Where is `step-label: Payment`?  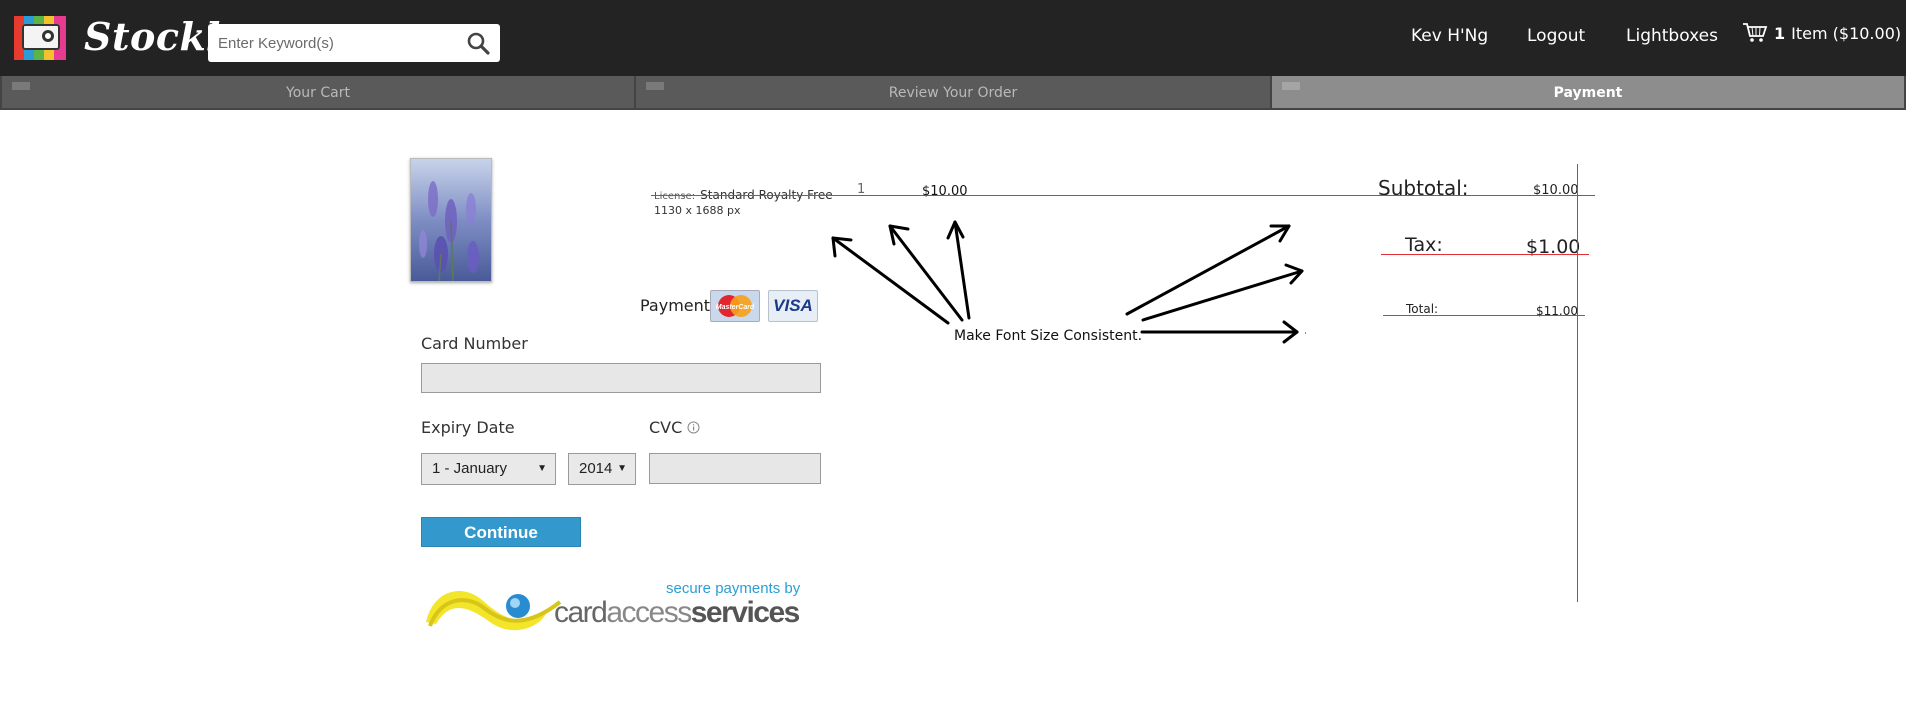 step-label: Payment is located at coordinates (1588, 93).